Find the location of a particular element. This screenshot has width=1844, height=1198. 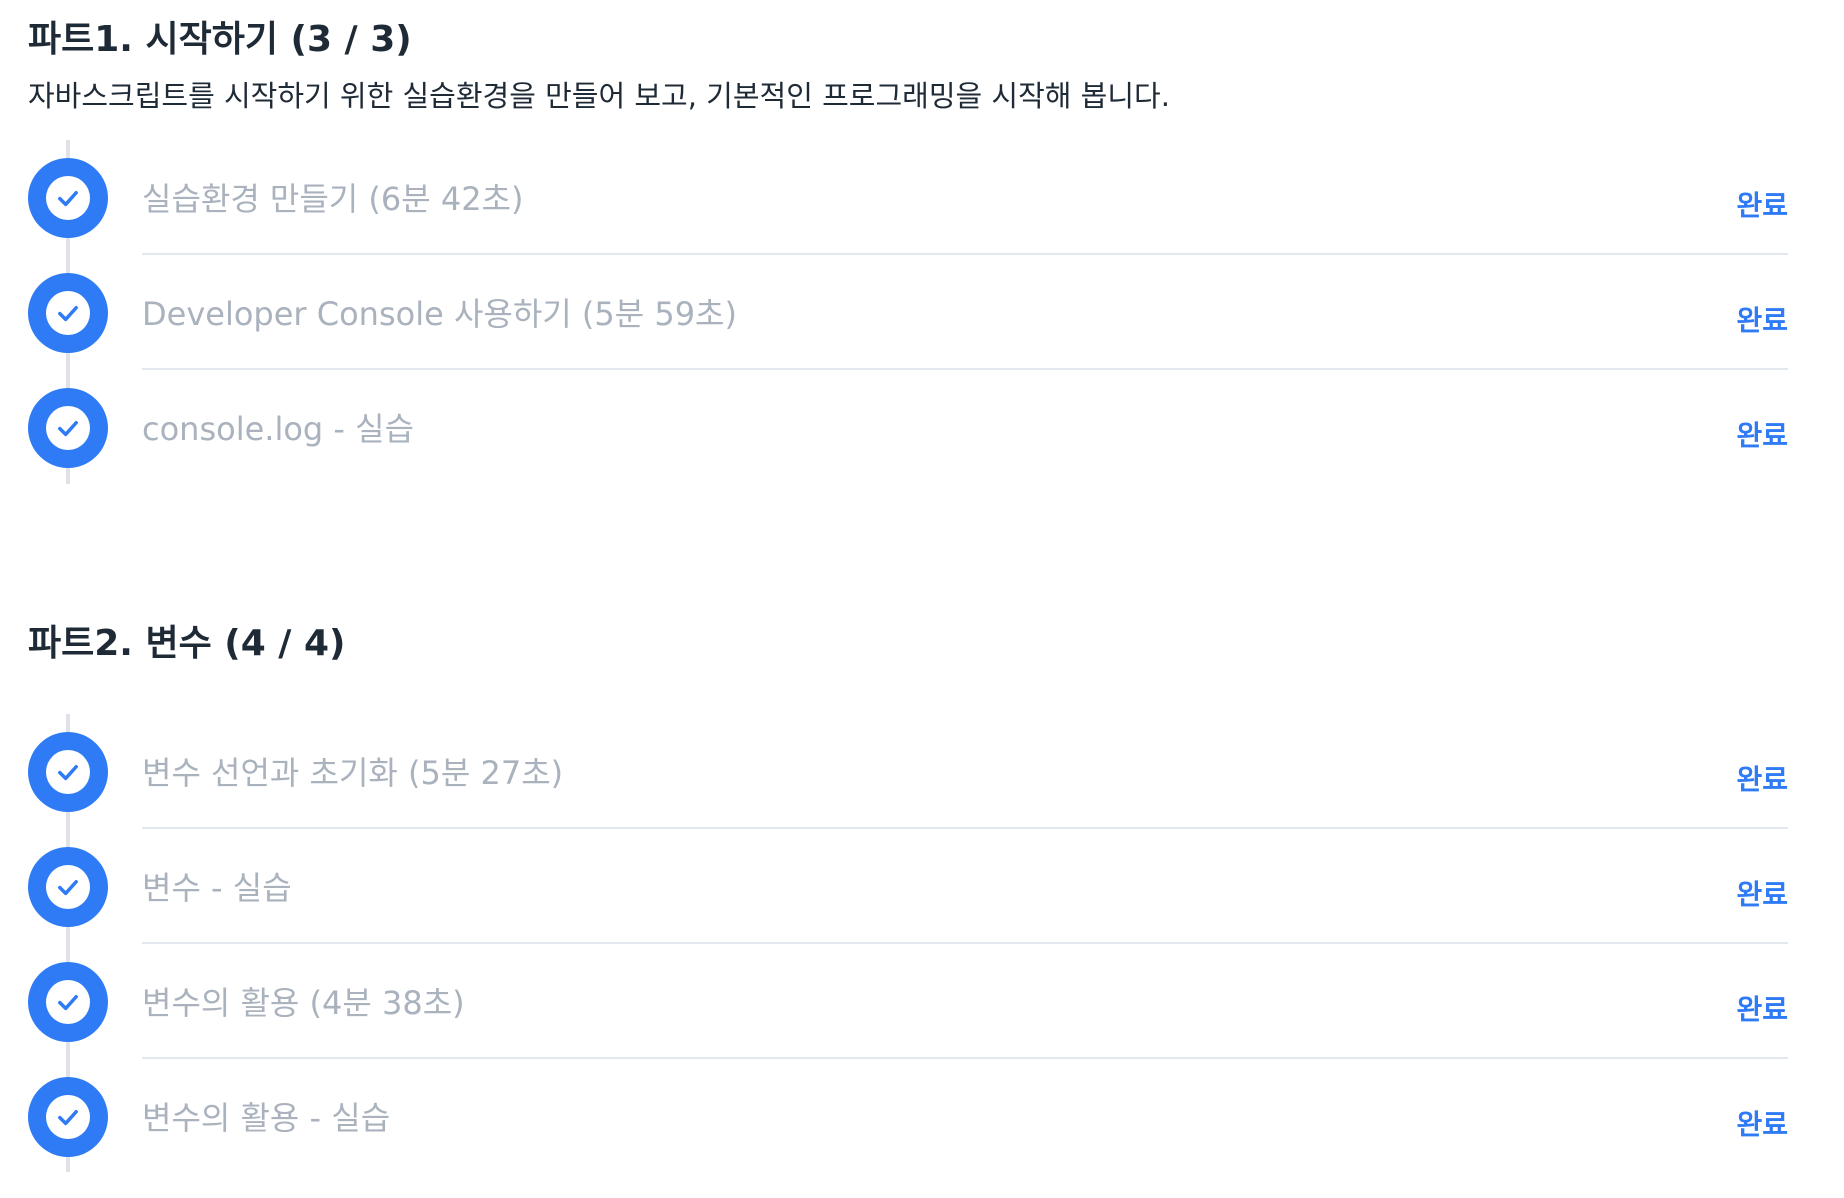

lesson-item: 변수 선언과 초기화 (5분 27초) 완료 is located at coordinates (922, 771).